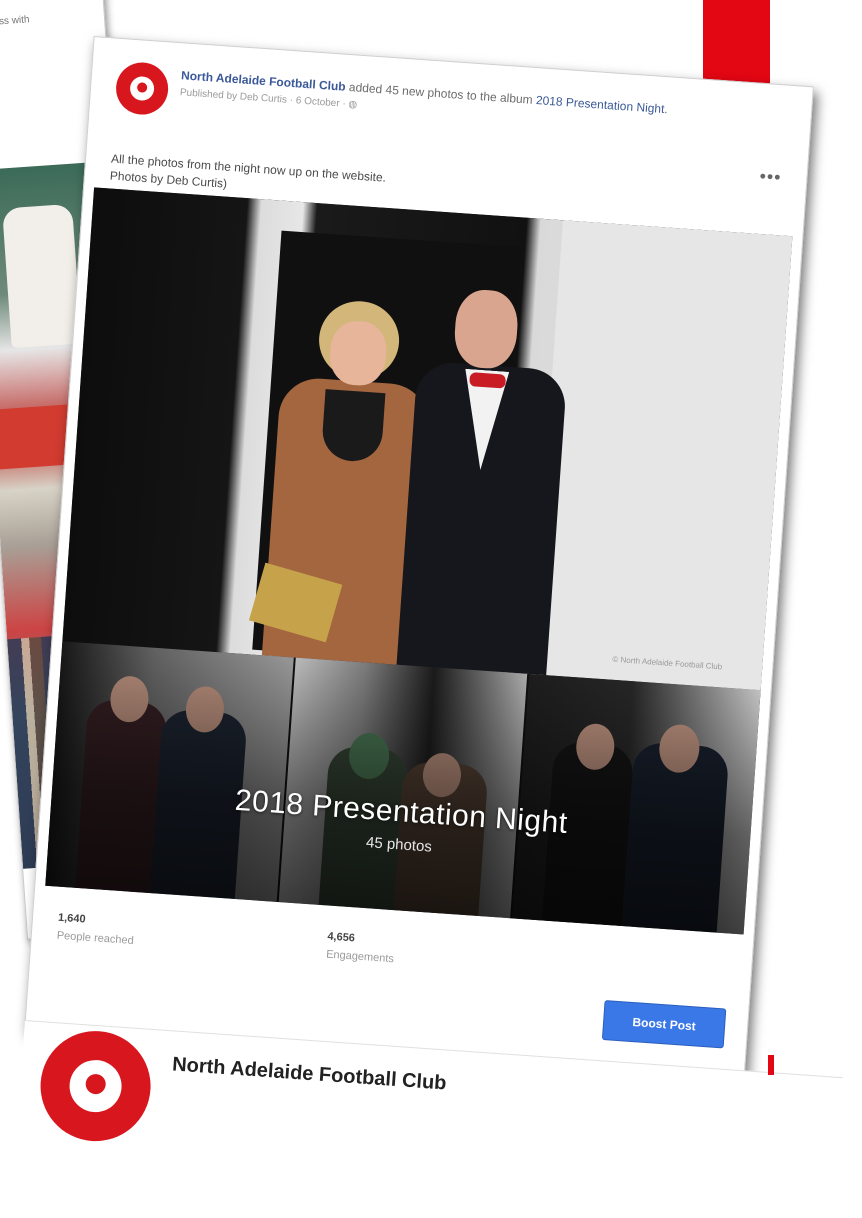 This screenshot has width=862, height=1218. Describe the element at coordinates (309, 1074) in the screenshot. I see `next-post-page-name: North Adelaide Football Club` at that location.